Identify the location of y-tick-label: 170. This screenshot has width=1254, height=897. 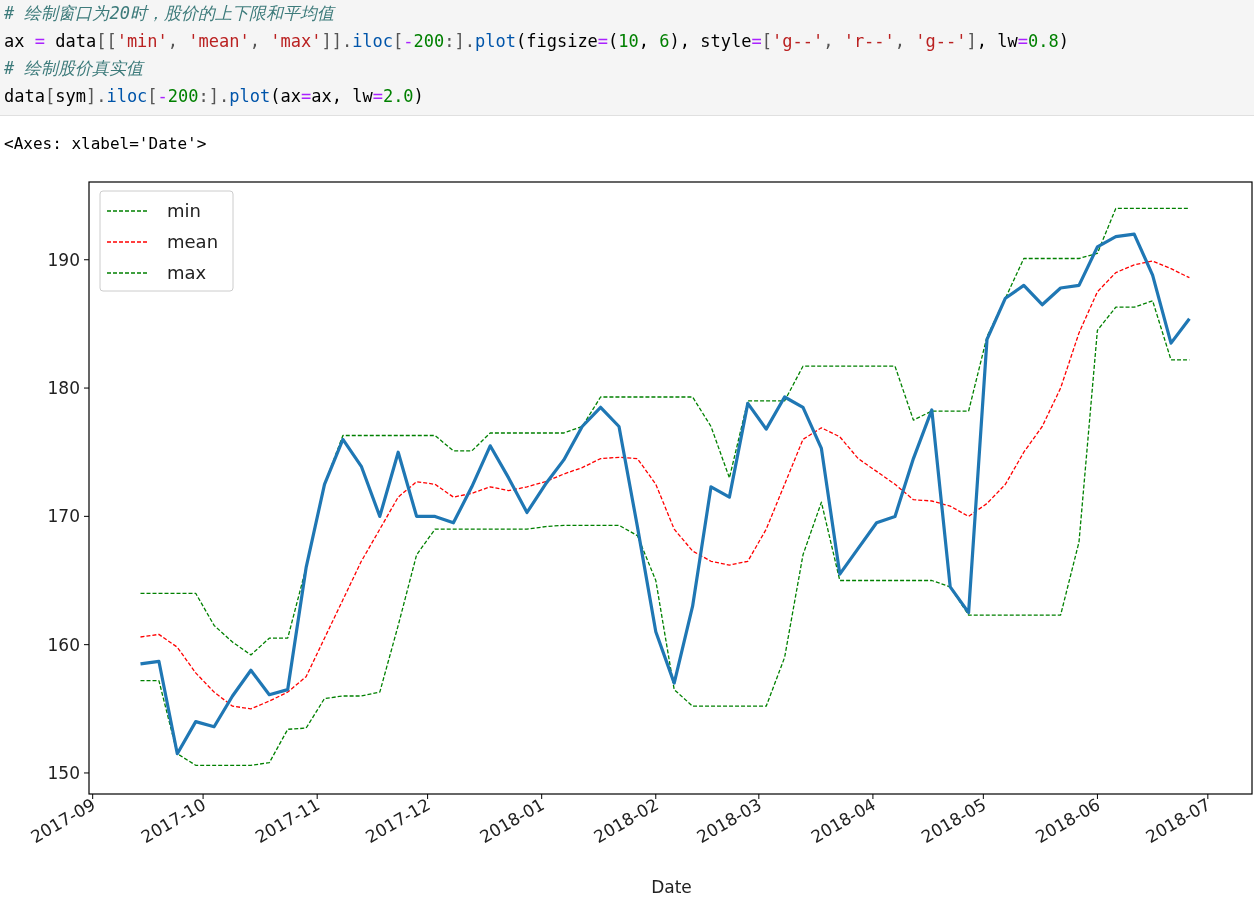
(63, 516).